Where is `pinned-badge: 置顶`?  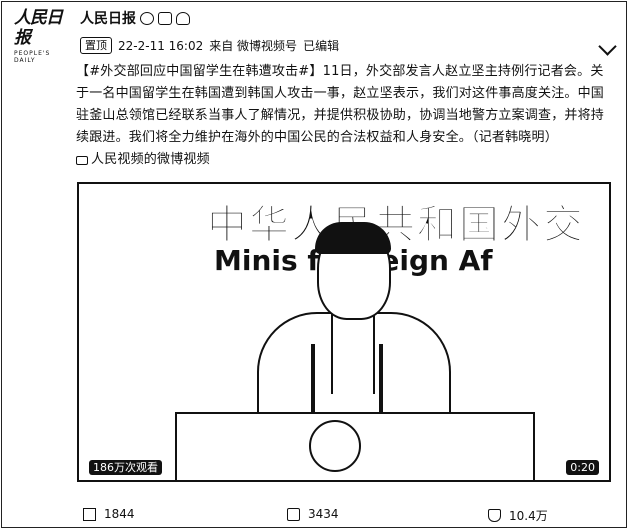
pinned-badge: 置顶 is located at coordinates (96, 45).